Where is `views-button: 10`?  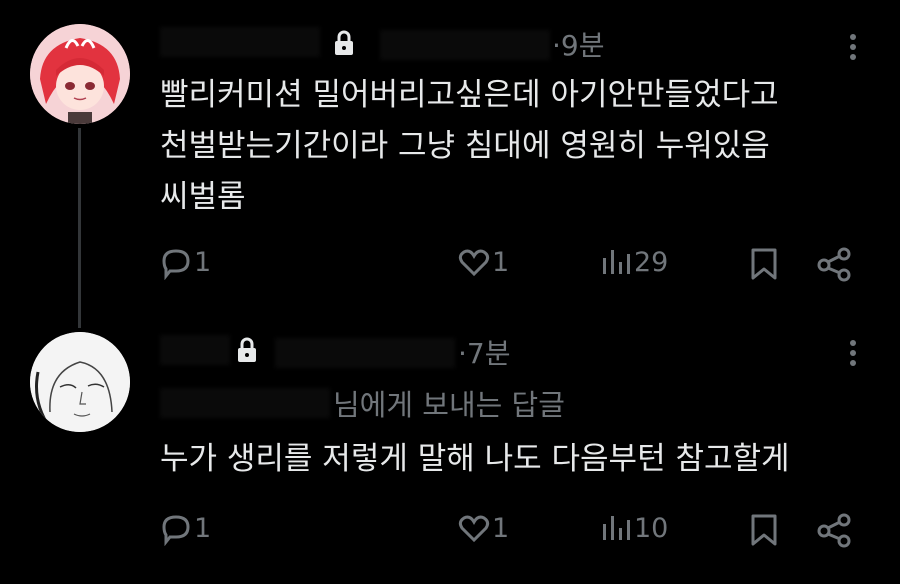 views-button: 10 is located at coordinates (634, 528).